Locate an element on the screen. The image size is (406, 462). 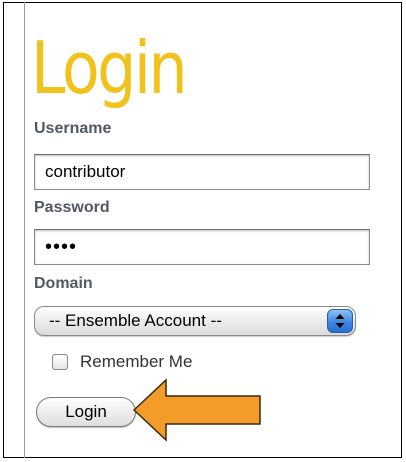
login-button: Login is located at coordinates (86, 412).